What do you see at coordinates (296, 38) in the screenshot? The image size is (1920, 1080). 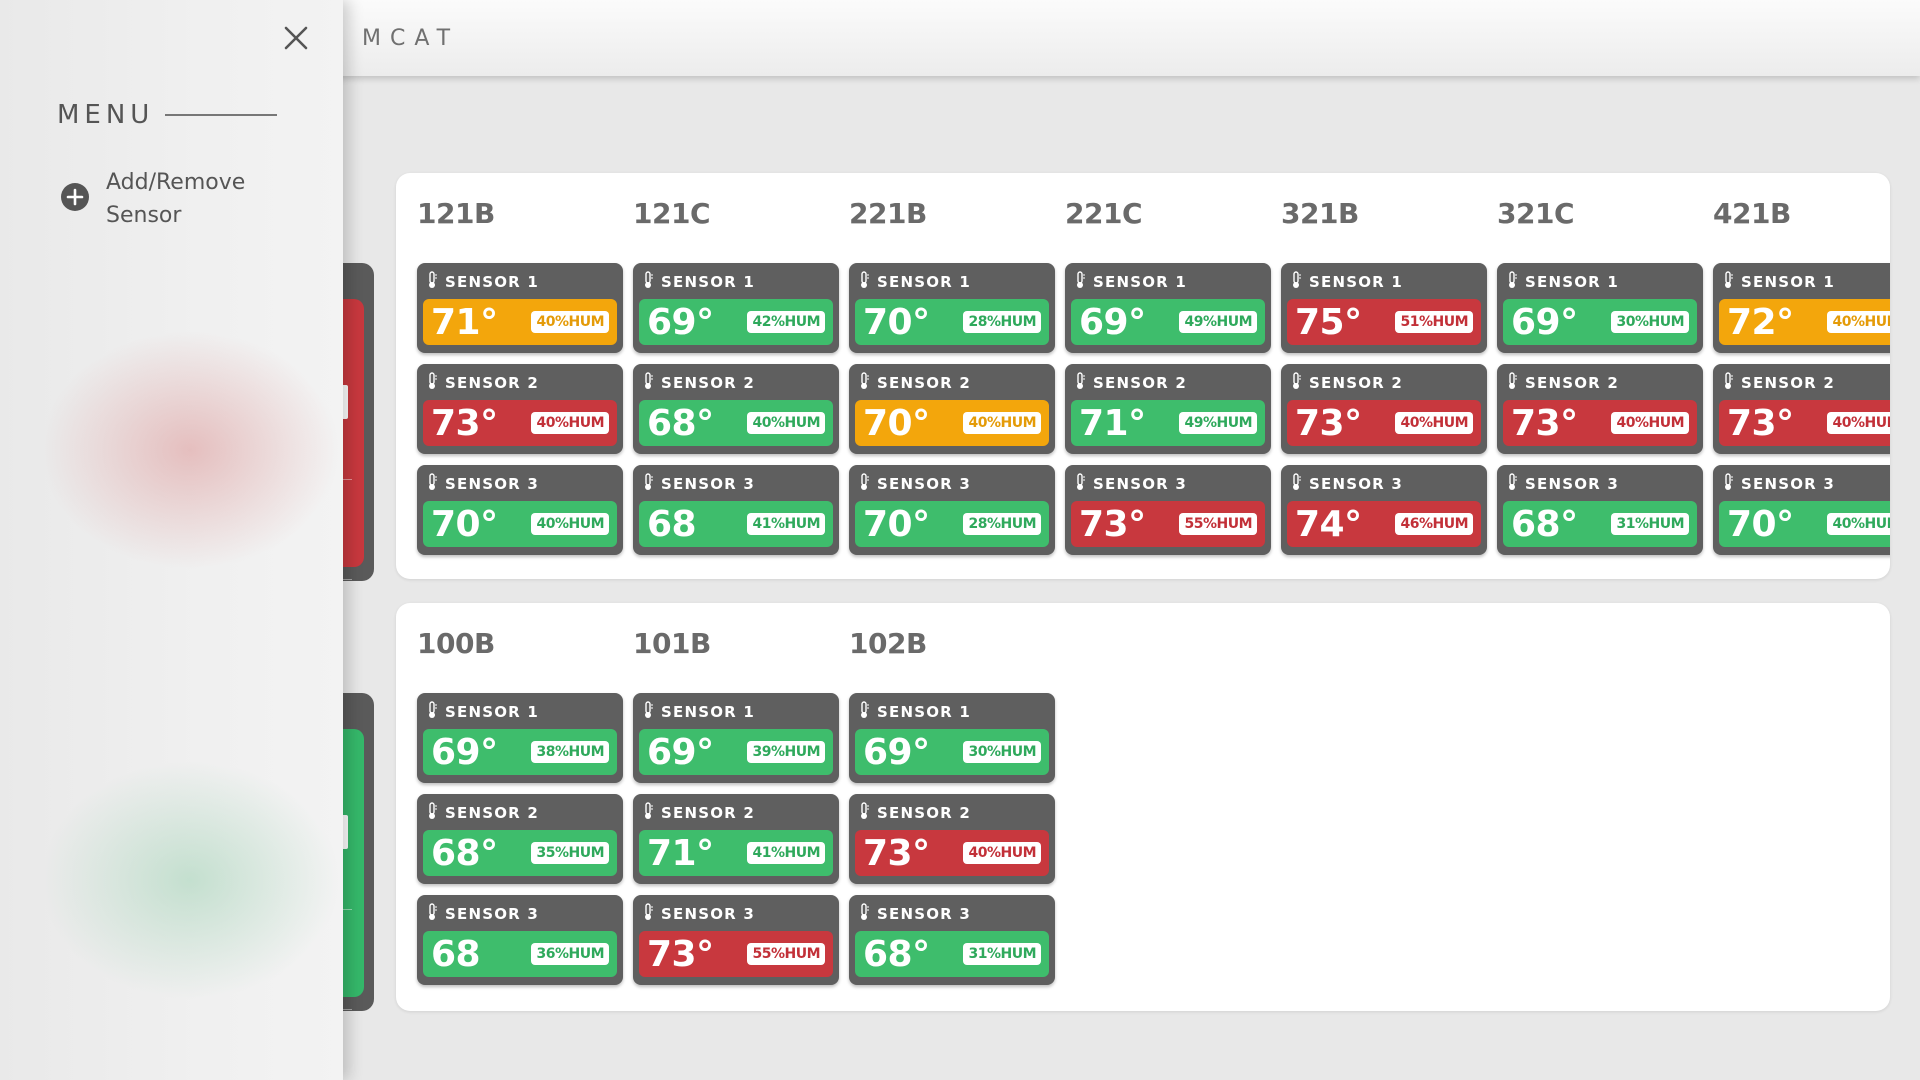 I see `close-icon` at bounding box center [296, 38].